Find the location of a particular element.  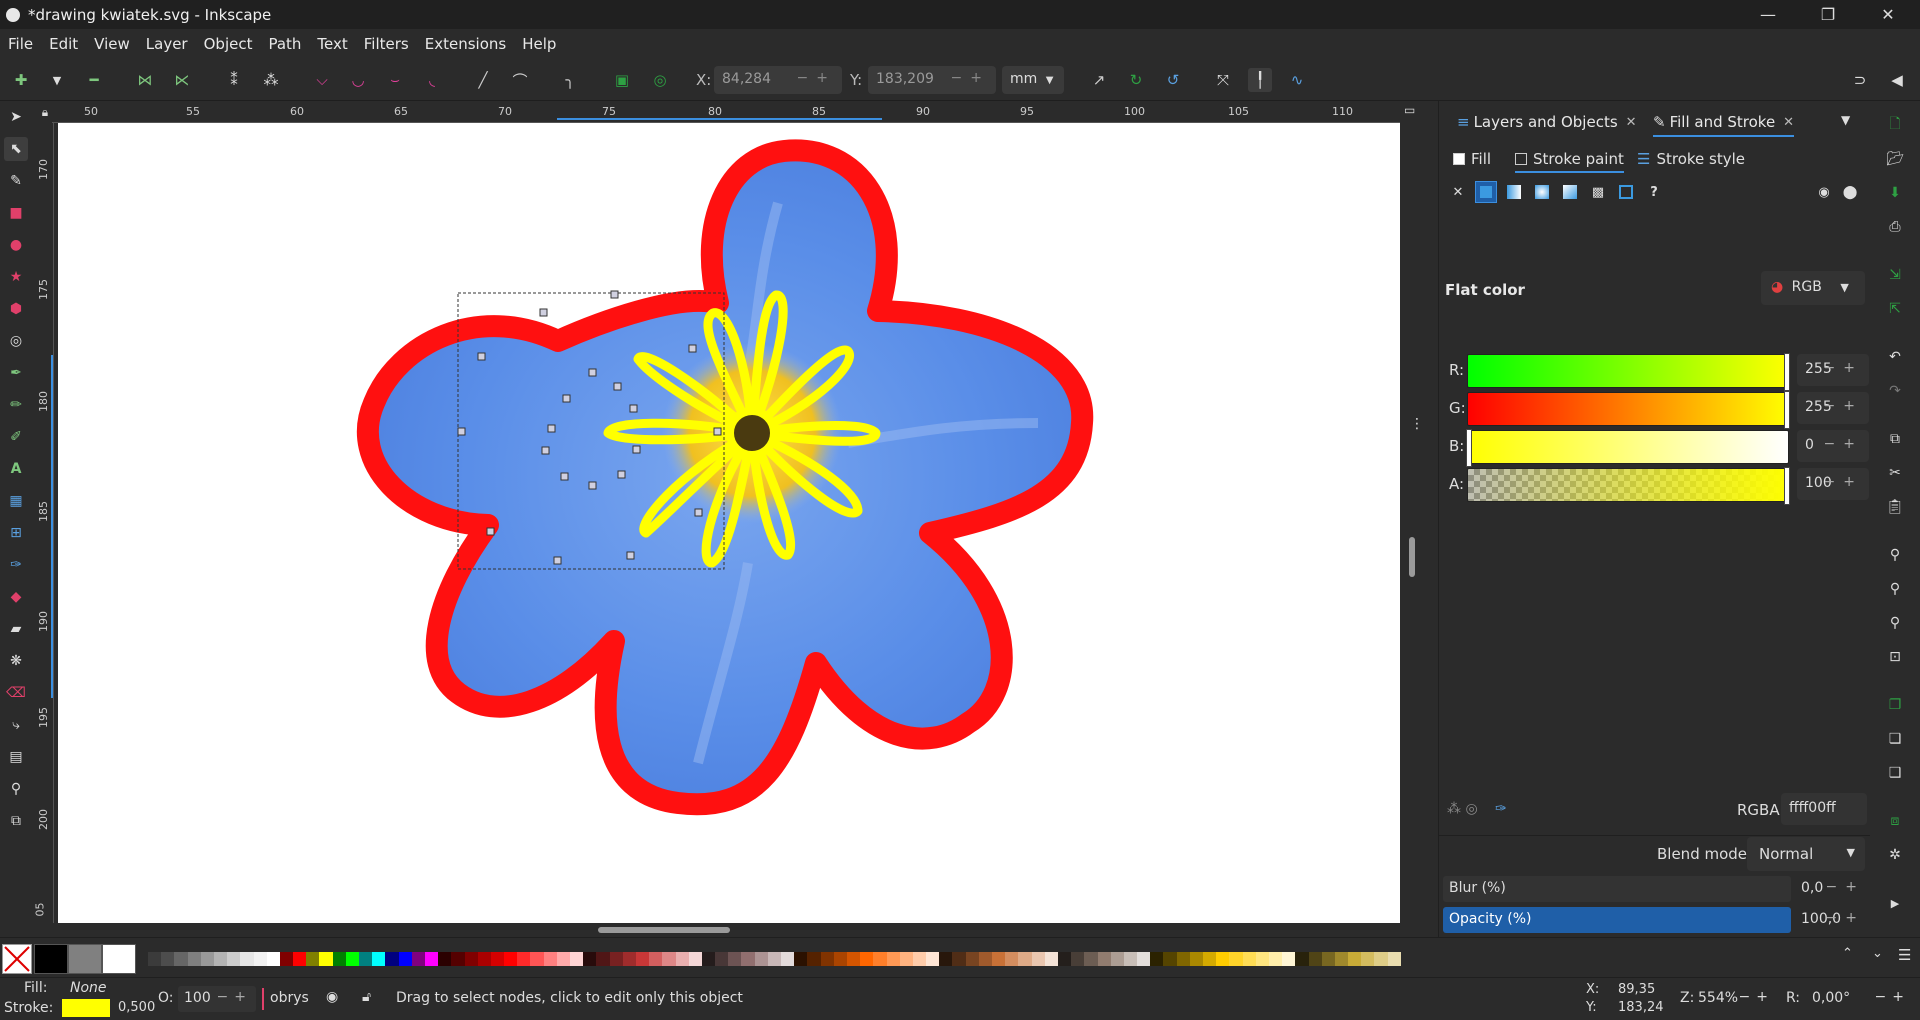

minimize-button: — is located at coordinates (1768, 14).